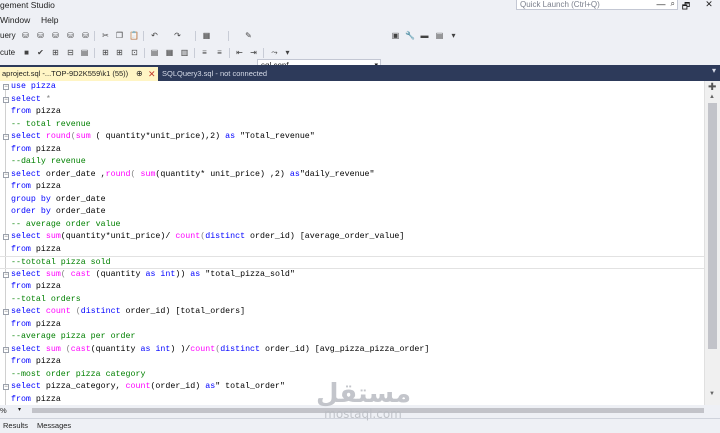  Describe the element at coordinates (352, 200) in the screenshot. I see `code-line: group by order_date` at that location.